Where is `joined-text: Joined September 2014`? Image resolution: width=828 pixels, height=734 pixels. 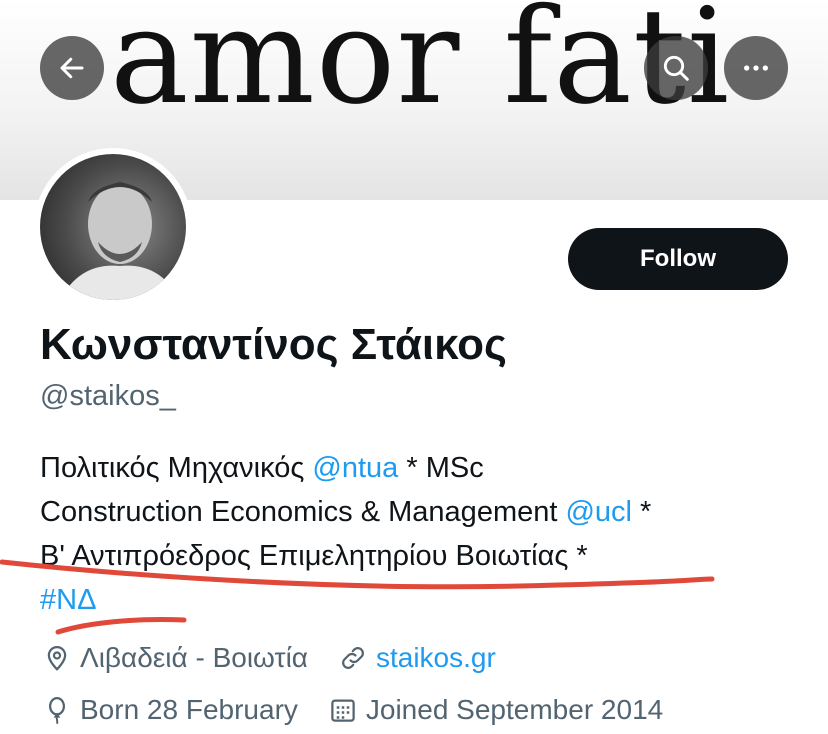 joined-text: Joined September 2014 is located at coordinates (514, 709).